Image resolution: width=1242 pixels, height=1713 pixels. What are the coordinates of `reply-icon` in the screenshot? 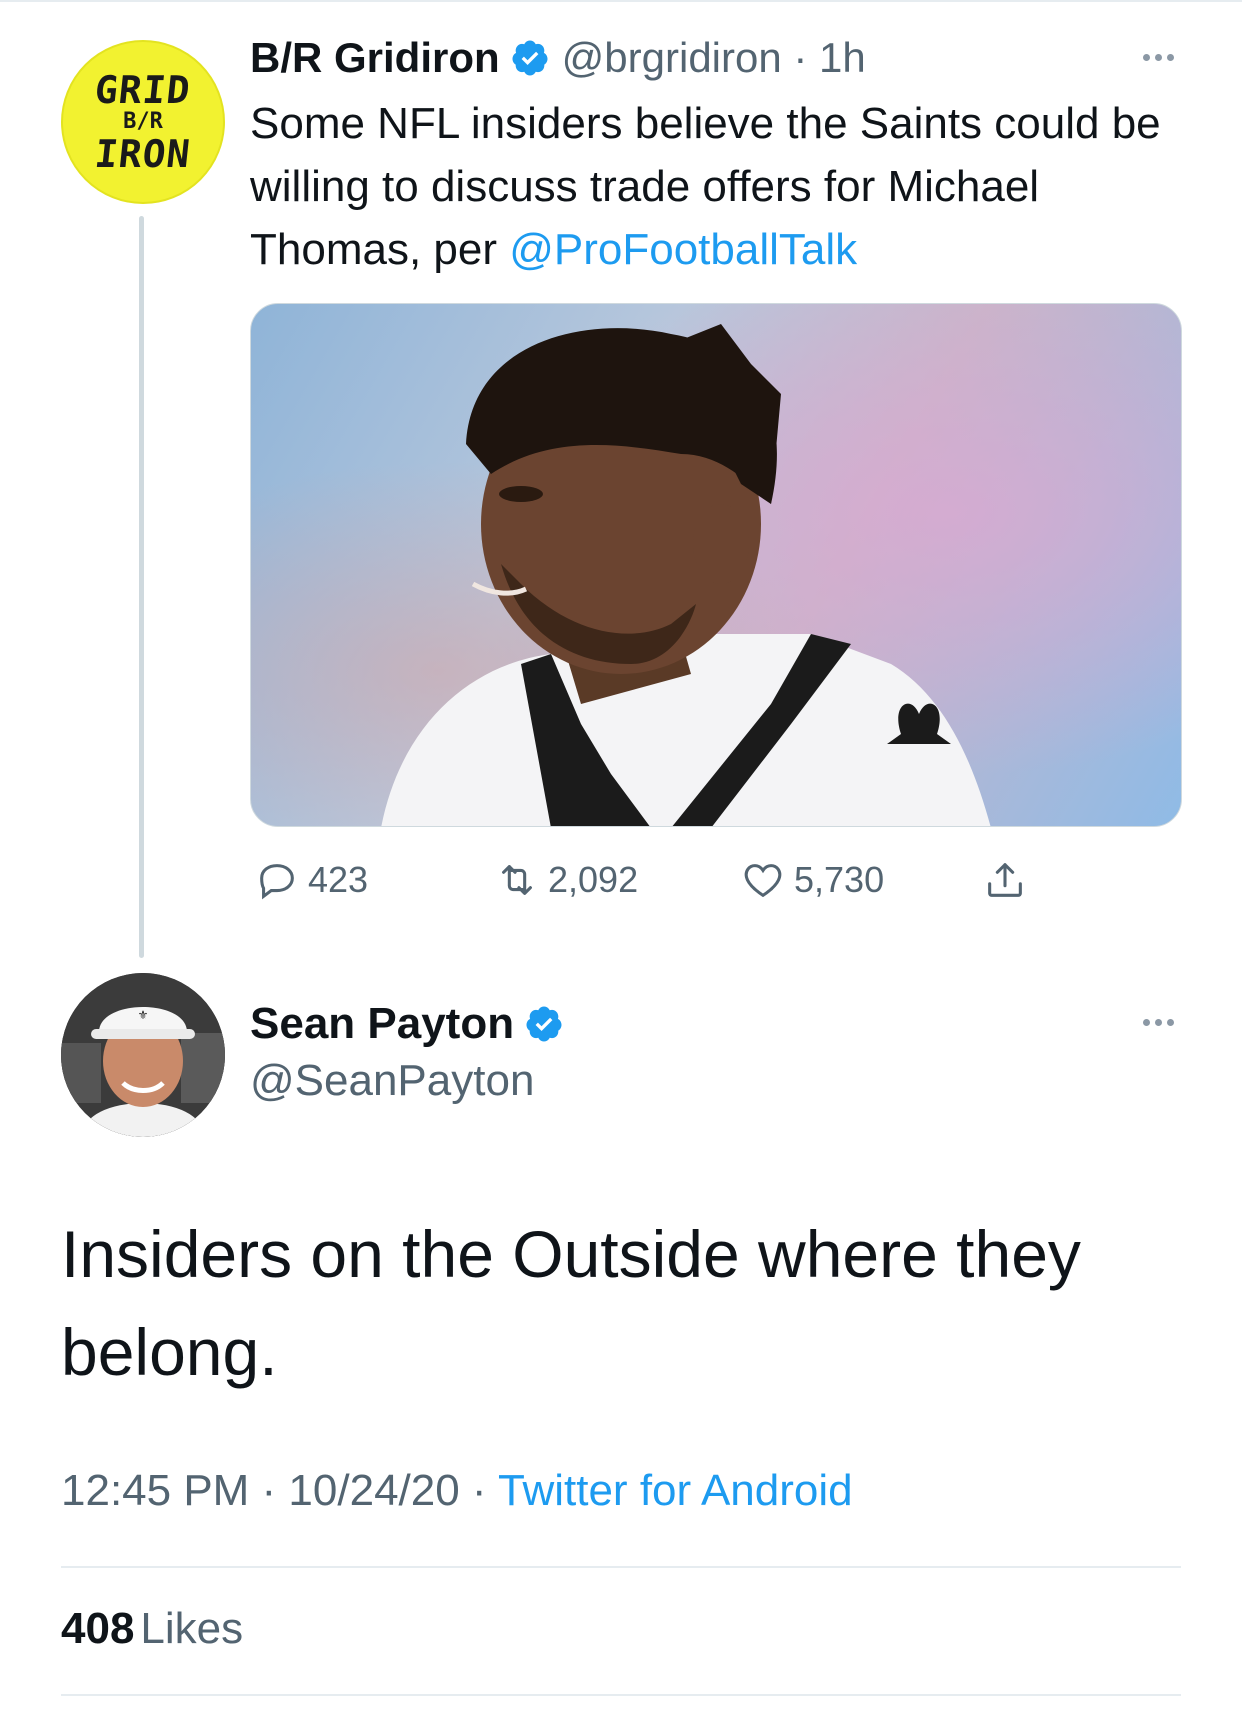 It's located at (277, 882).